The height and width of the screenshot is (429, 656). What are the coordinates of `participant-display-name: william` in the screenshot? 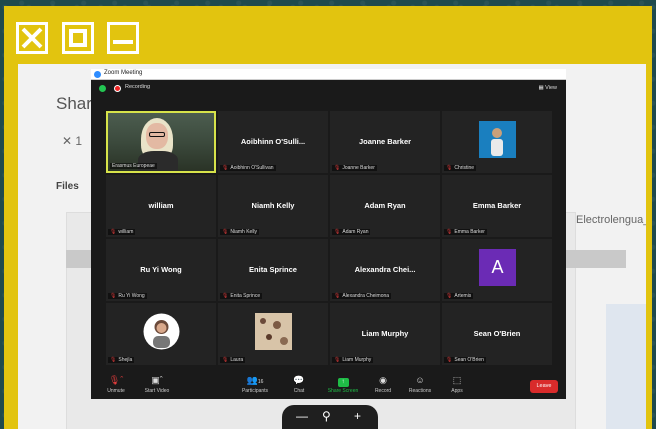 It's located at (161, 205).